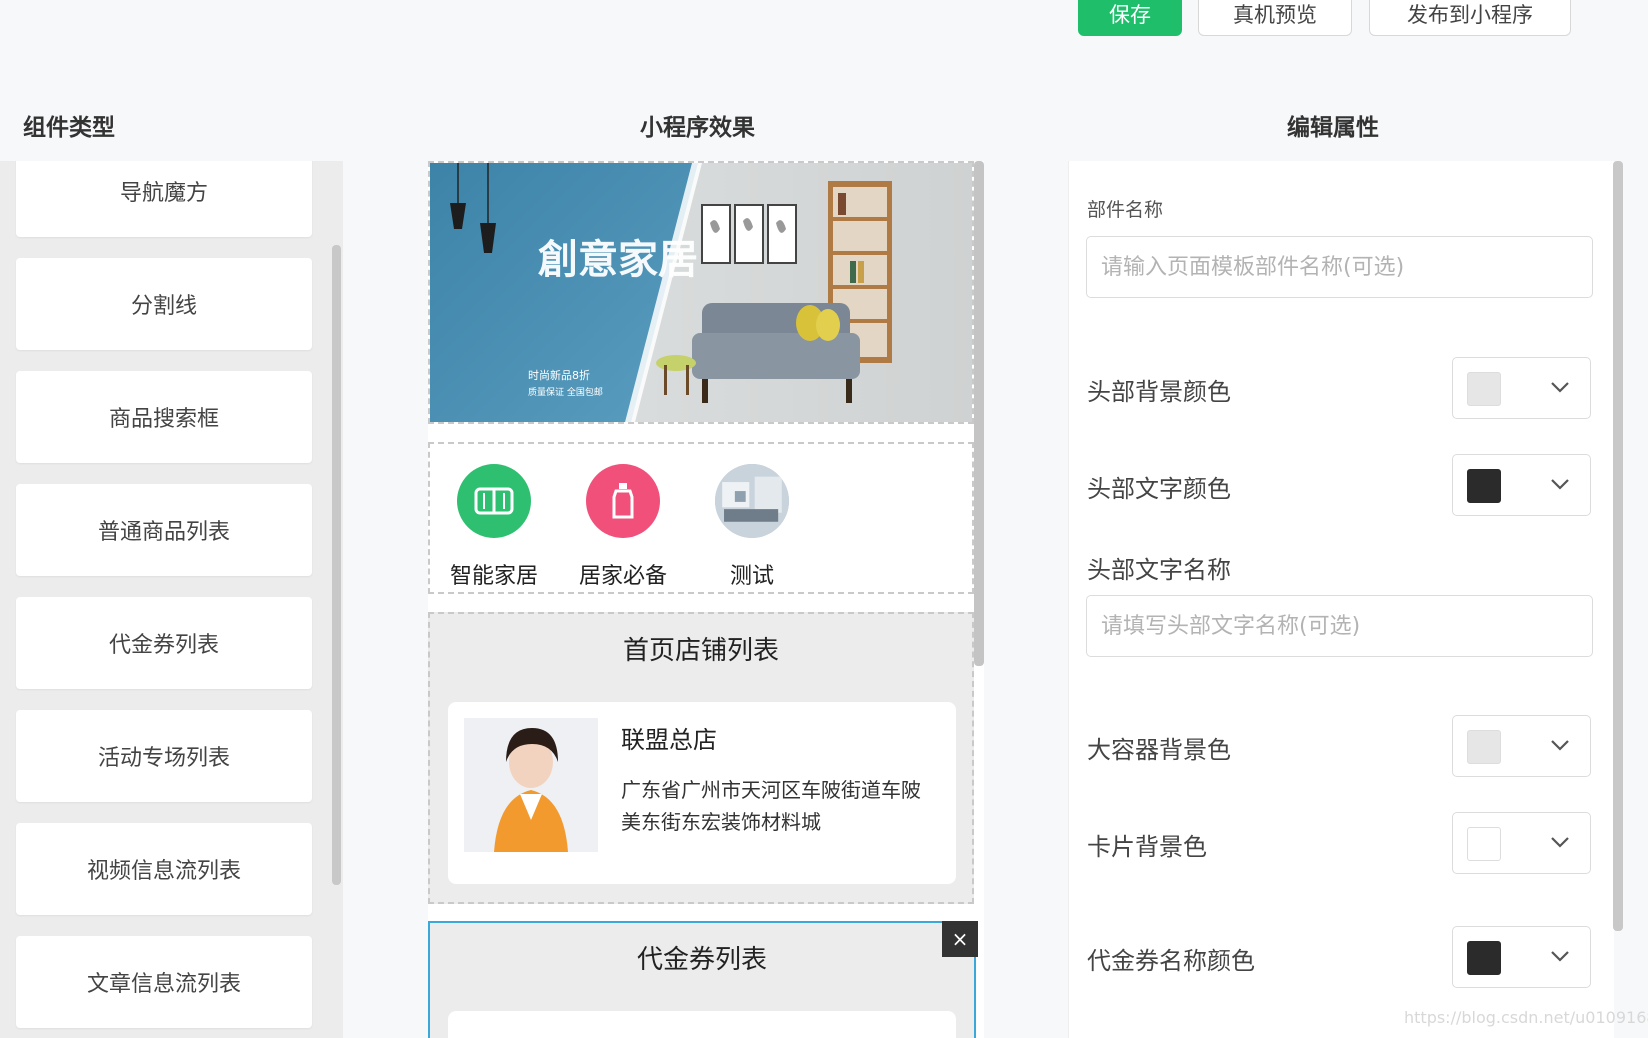 This screenshot has width=1648, height=1038. What do you see at coordinates (1147, 847) in the screenshot?
I see `card-bg-color-label: 卡片背景色` at bounding box center [1147, 847].